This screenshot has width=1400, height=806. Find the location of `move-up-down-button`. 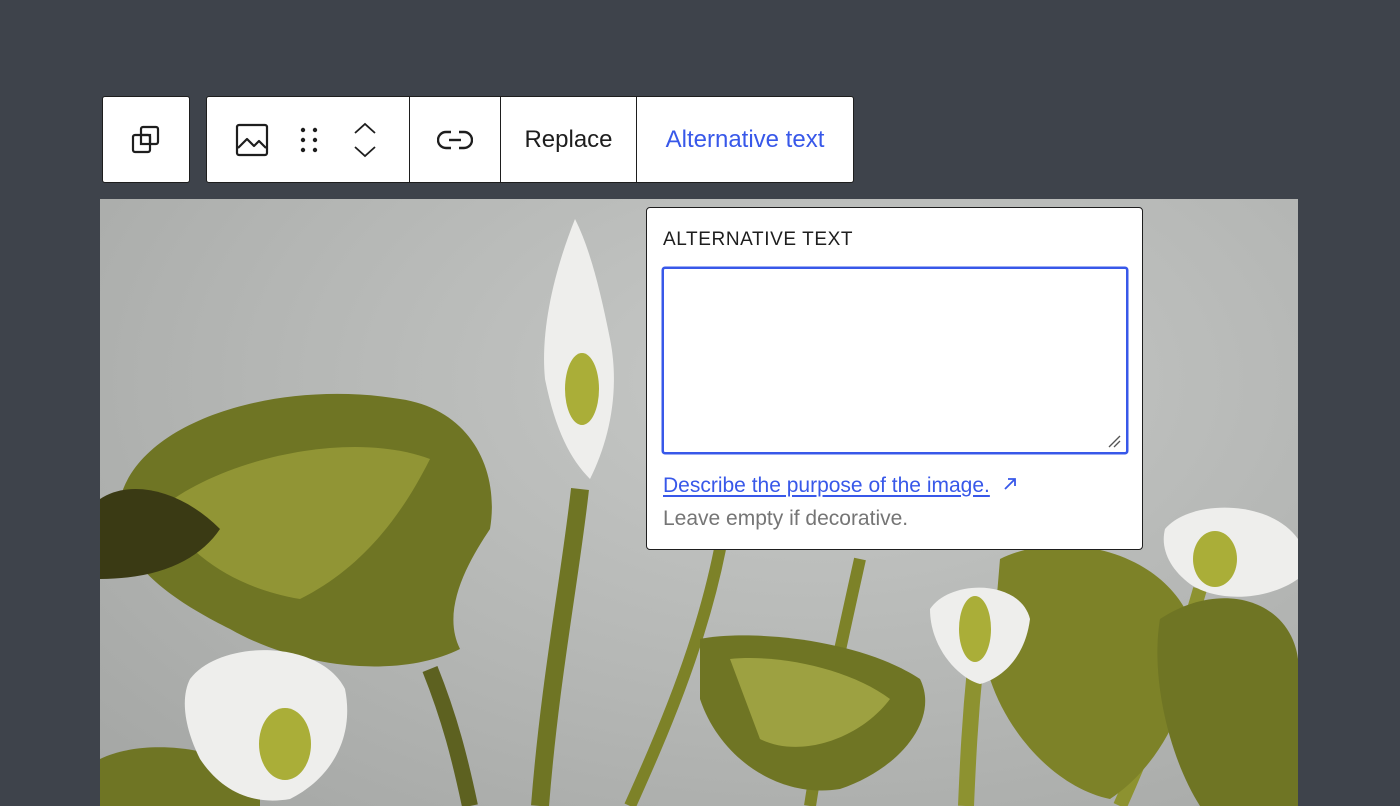

move-up-down-button is located at coordinates (365, 139).